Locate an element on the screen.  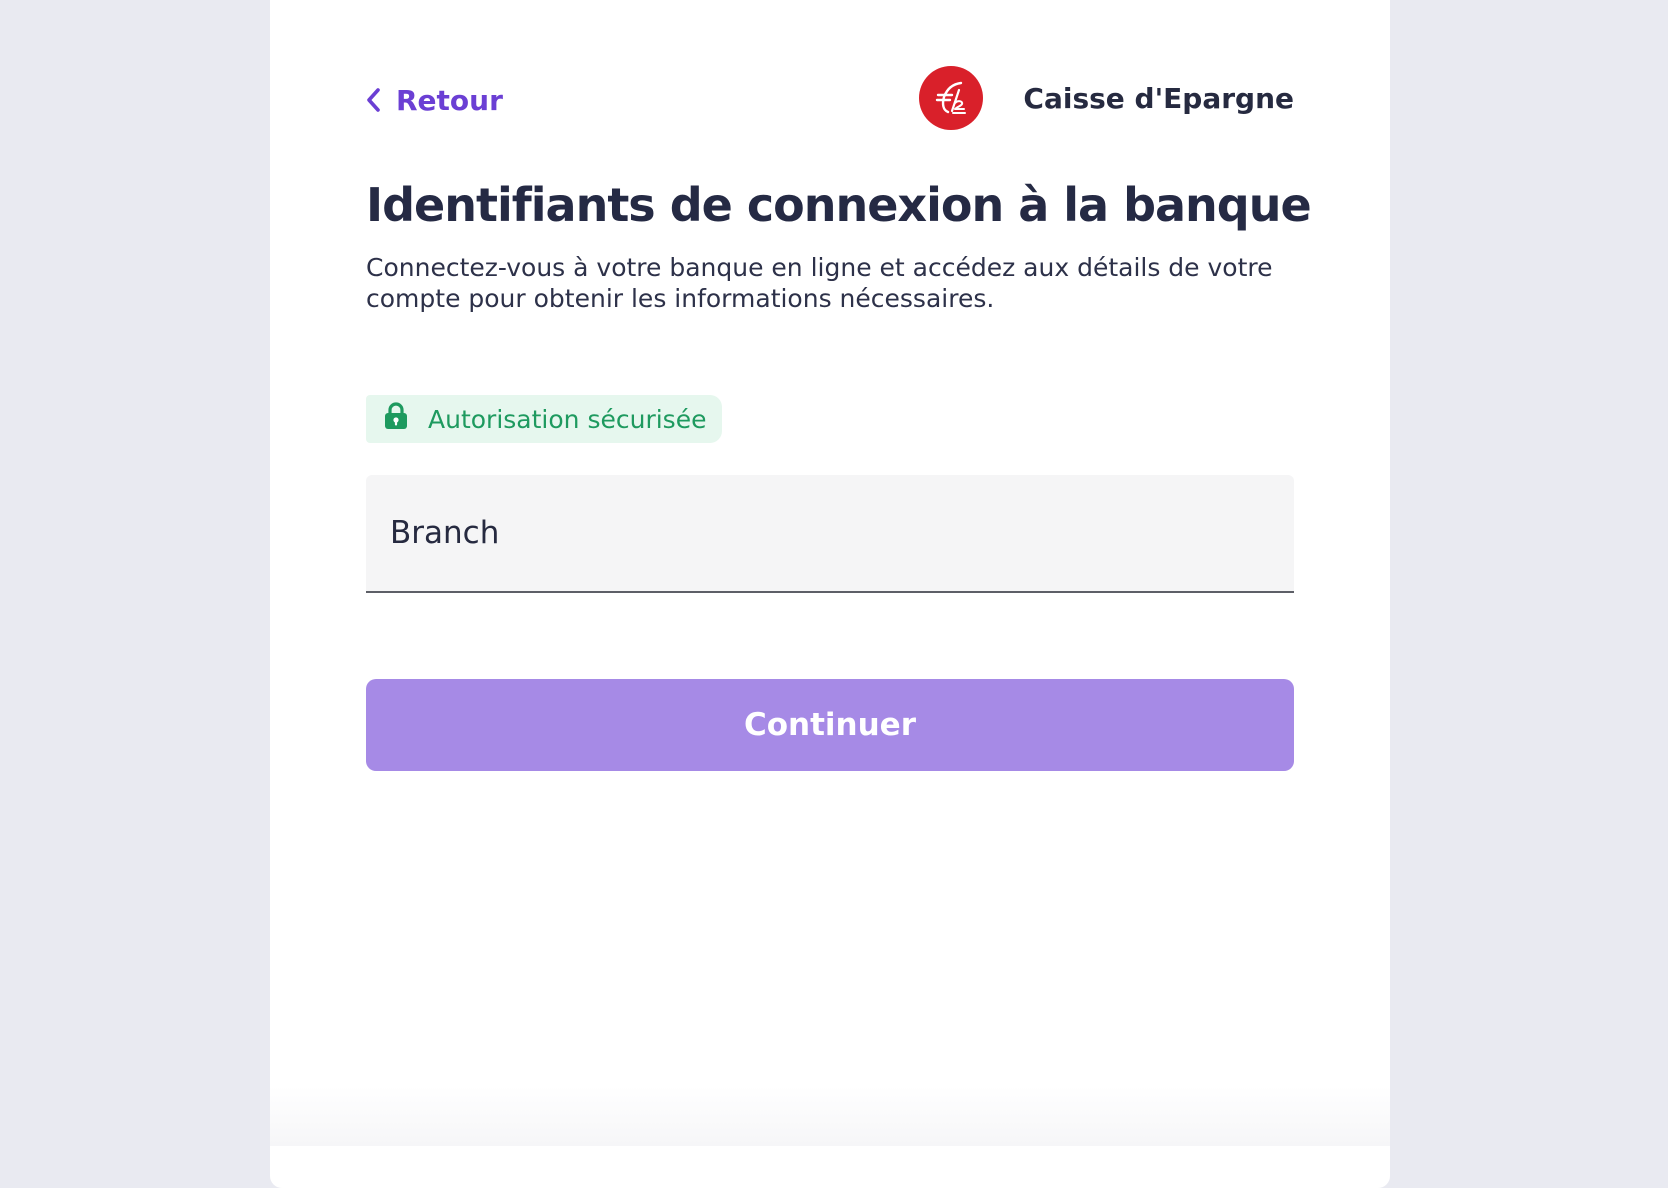
secure-authorization-badge: Autorisation sécurisée is located at coordinates (544, 419).